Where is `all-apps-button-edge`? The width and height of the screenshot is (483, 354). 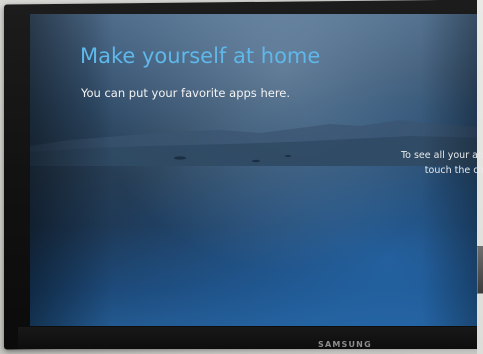 all-apps-button-edge is located at coordinates (480, 270).